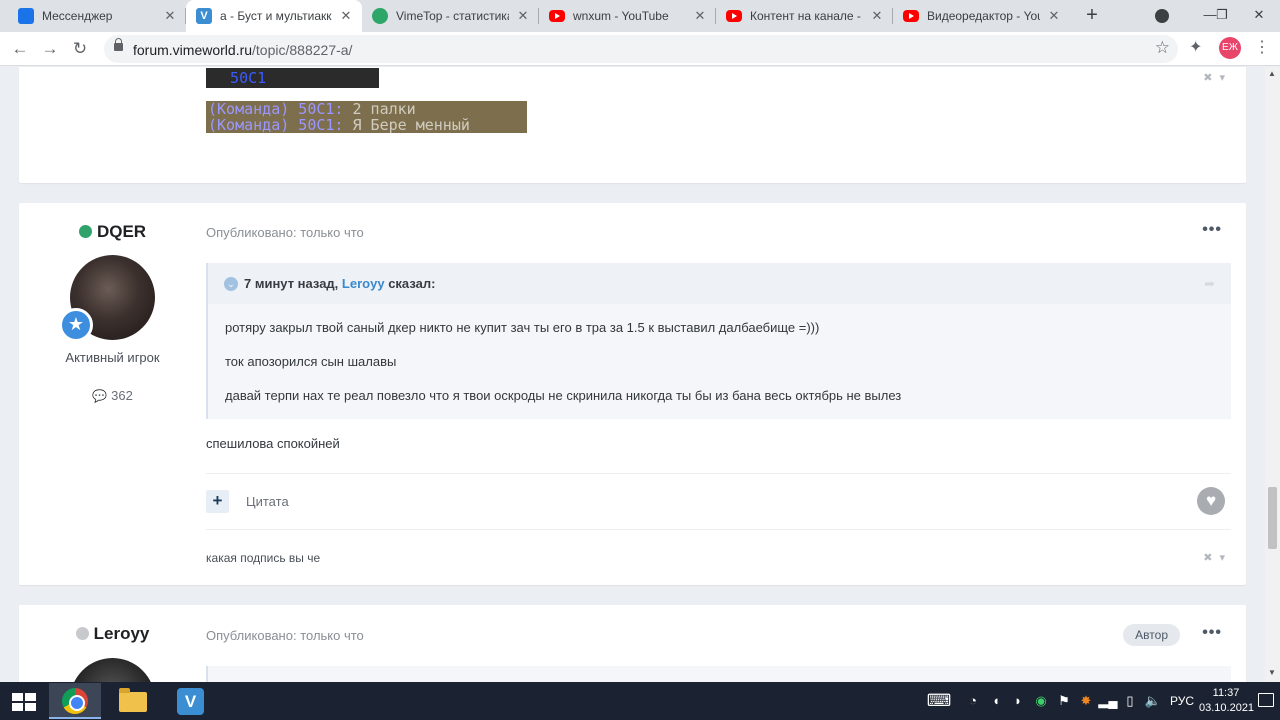 The width and height of the screenshot is (1280, 720). What do you see at coordinates (1162, 16) in the screenshot?
I see `tab-search-icon` at bounding box center [1162, 16].